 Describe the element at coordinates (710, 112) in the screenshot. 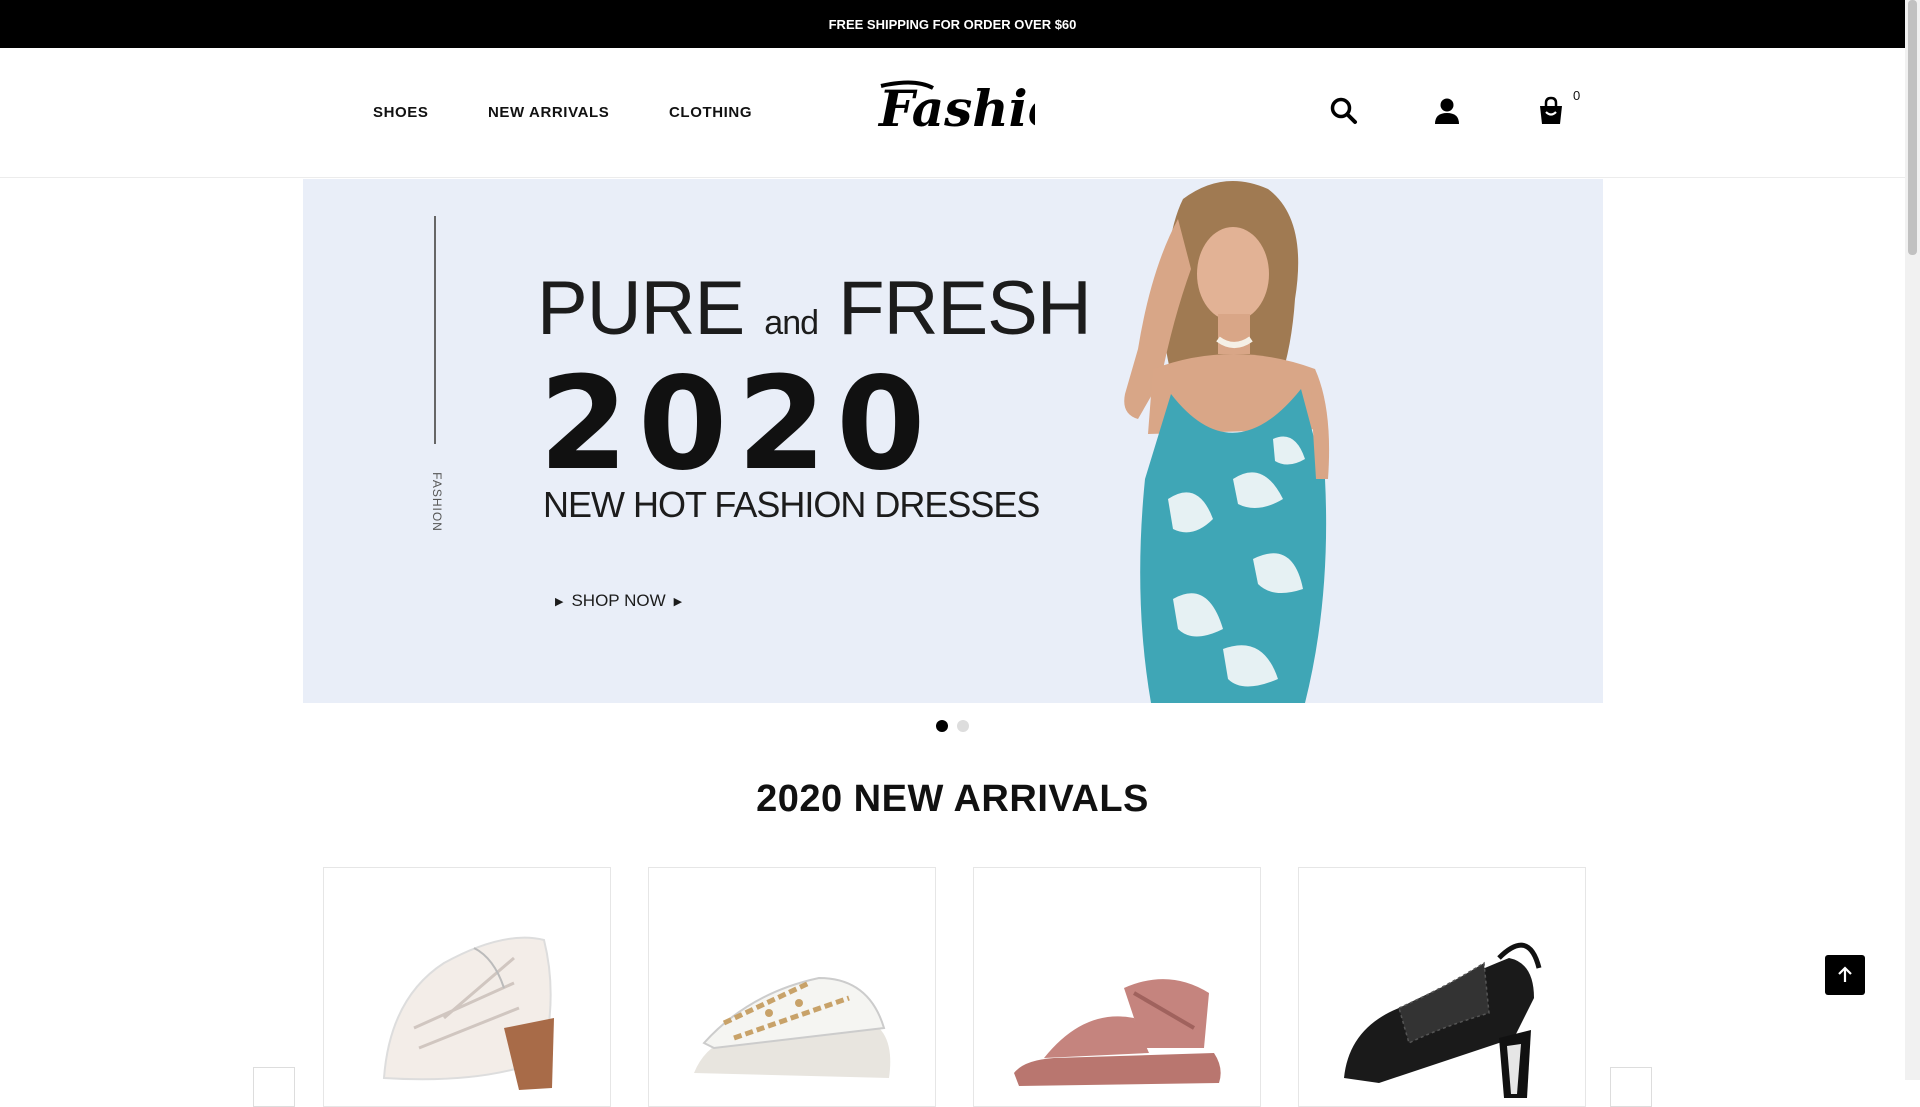

I see `nav-clothing: CLOTHING` at that location.